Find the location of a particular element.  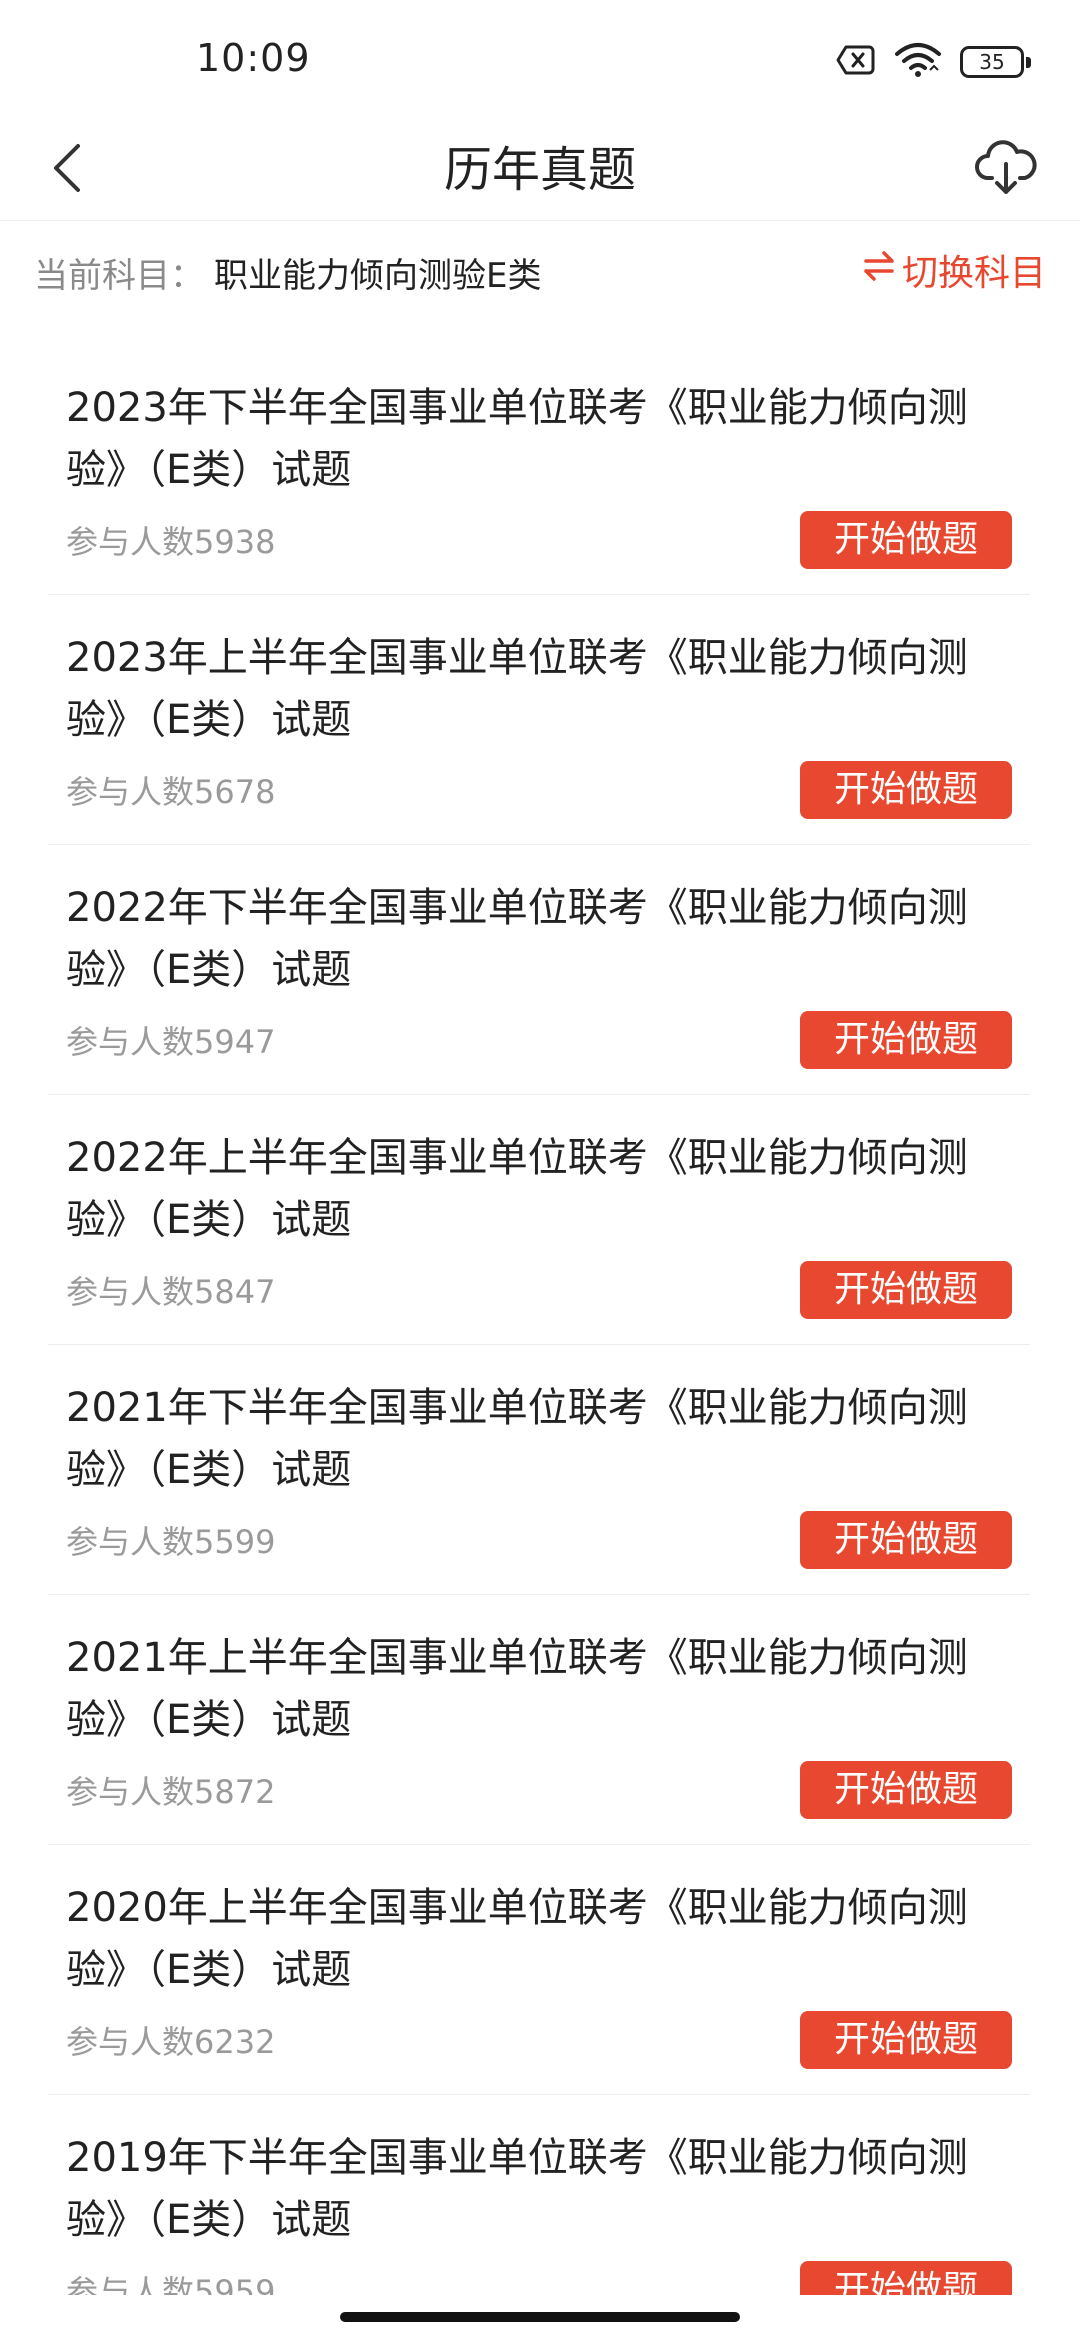

participant-count: 参与人数5847 is located at coordinates (171, 1292).